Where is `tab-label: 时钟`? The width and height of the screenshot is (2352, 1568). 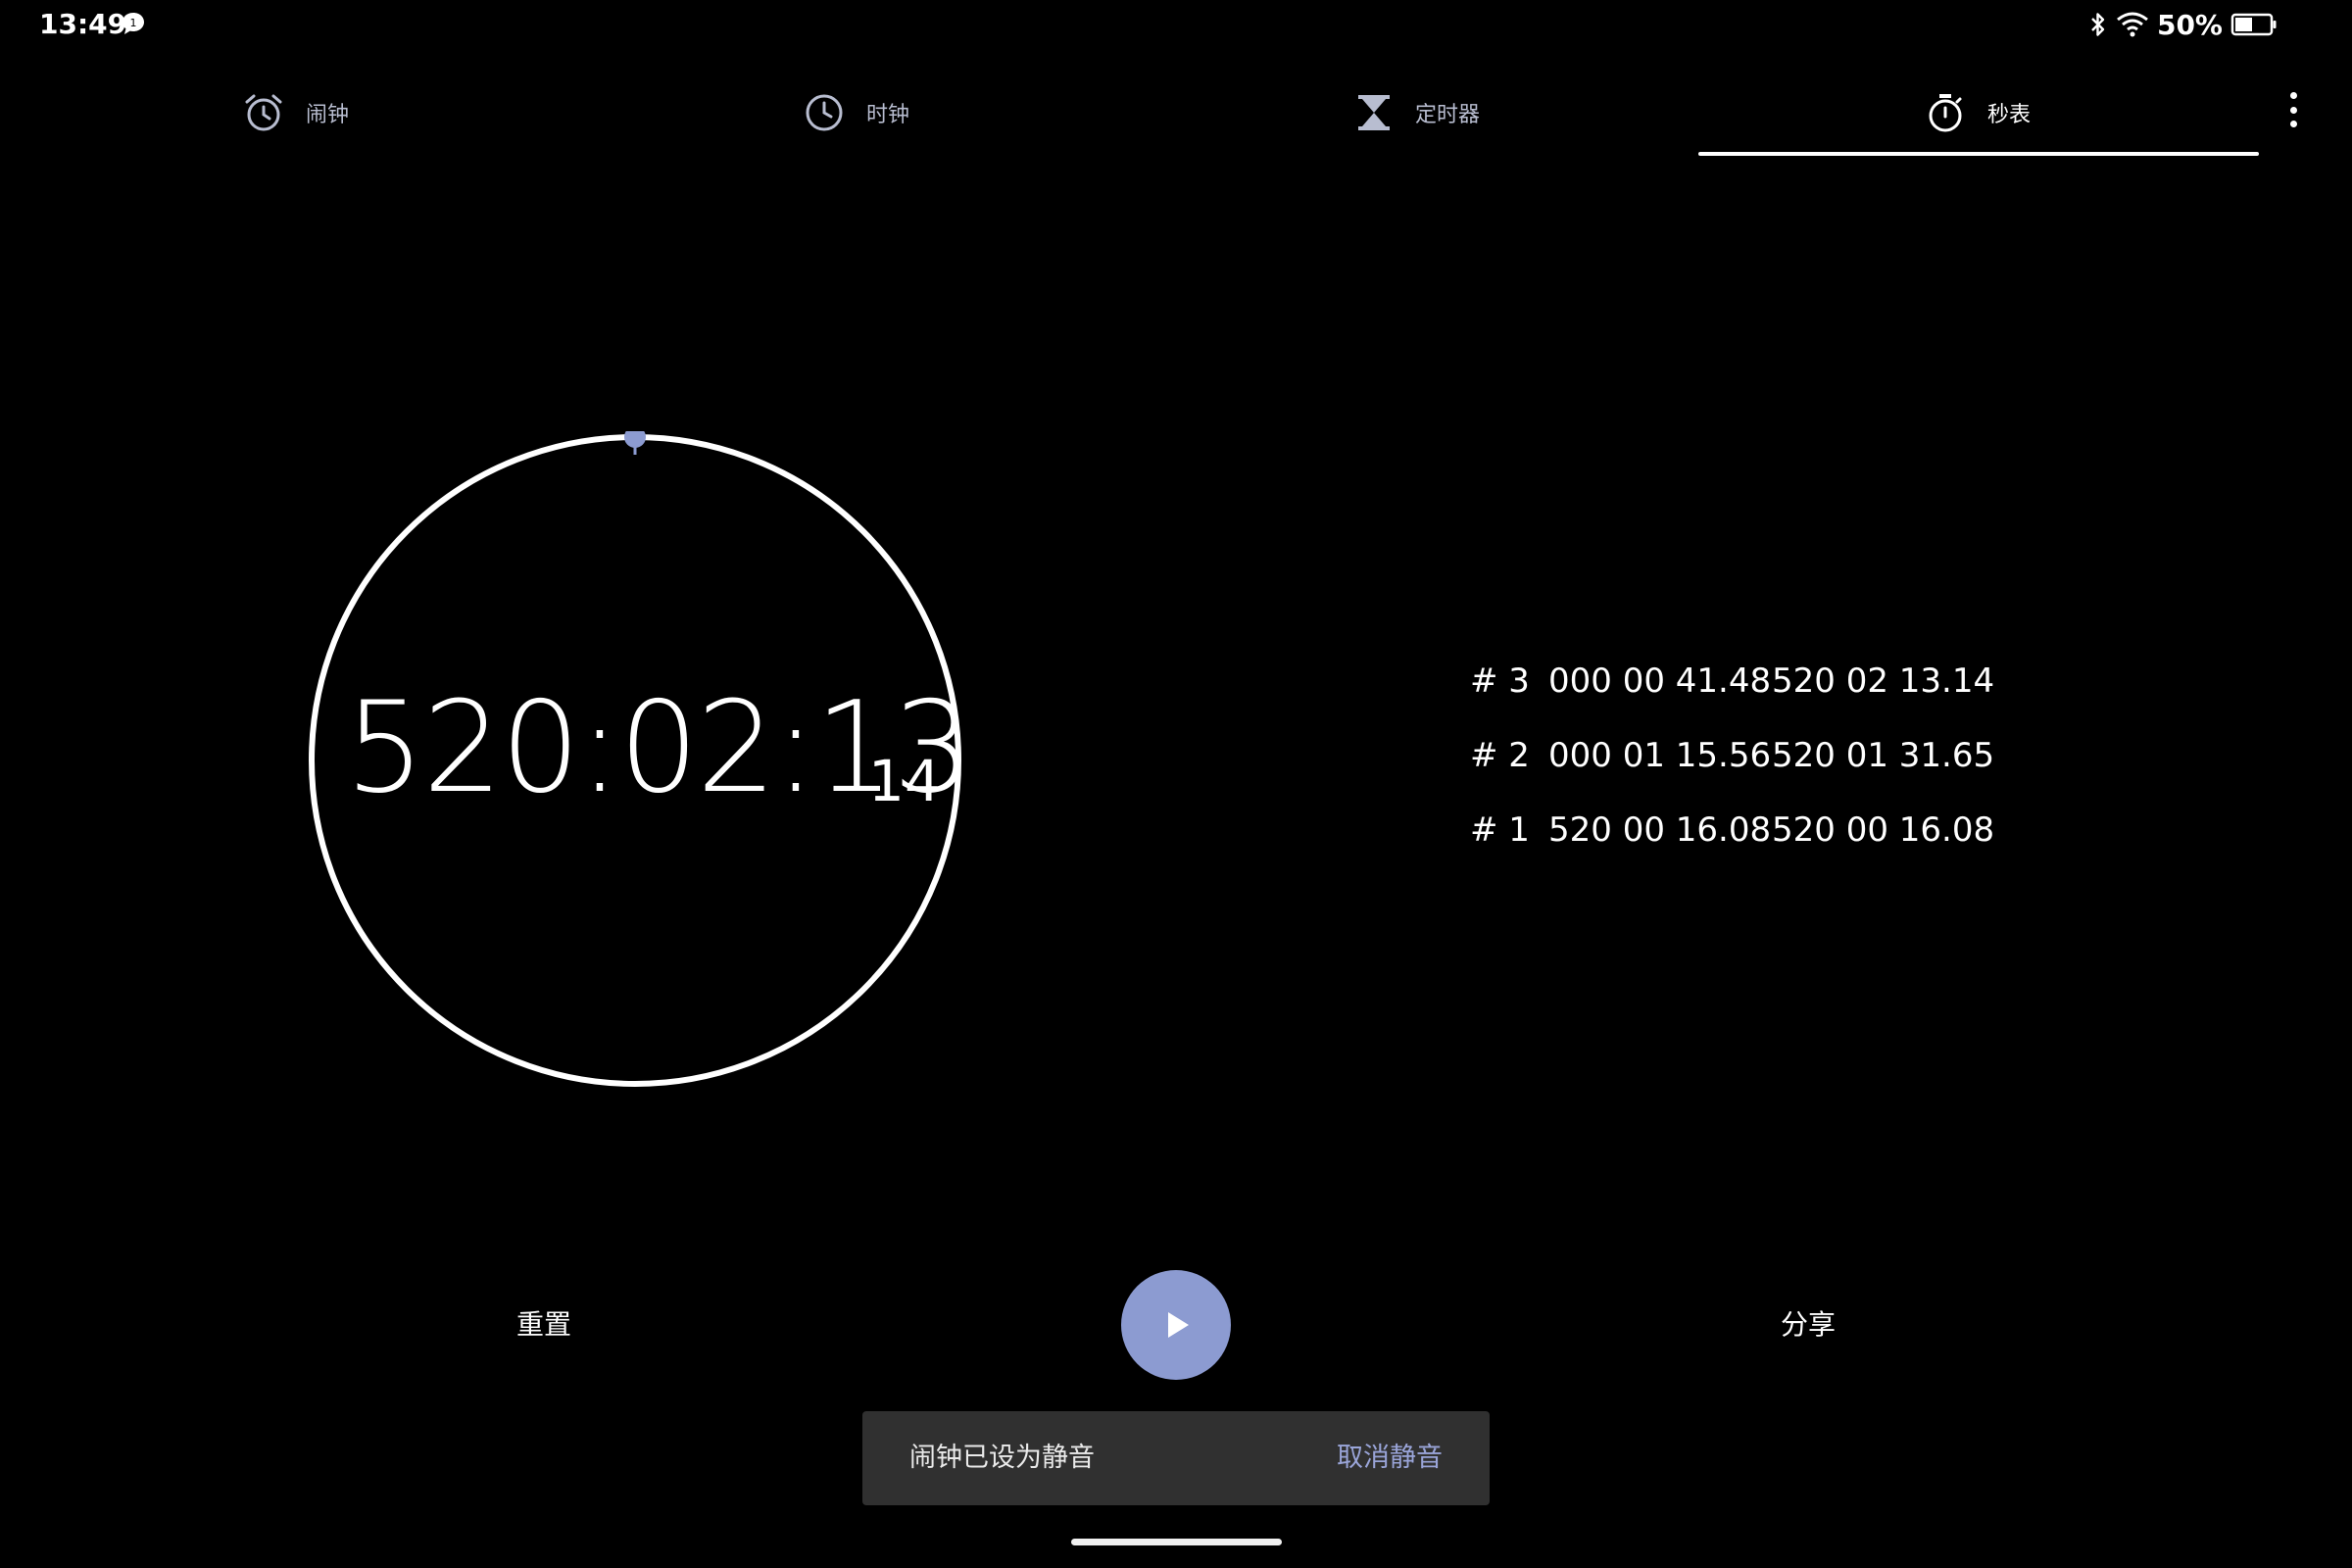 tab-label: 时钟 is located at coordinates (888, 115).